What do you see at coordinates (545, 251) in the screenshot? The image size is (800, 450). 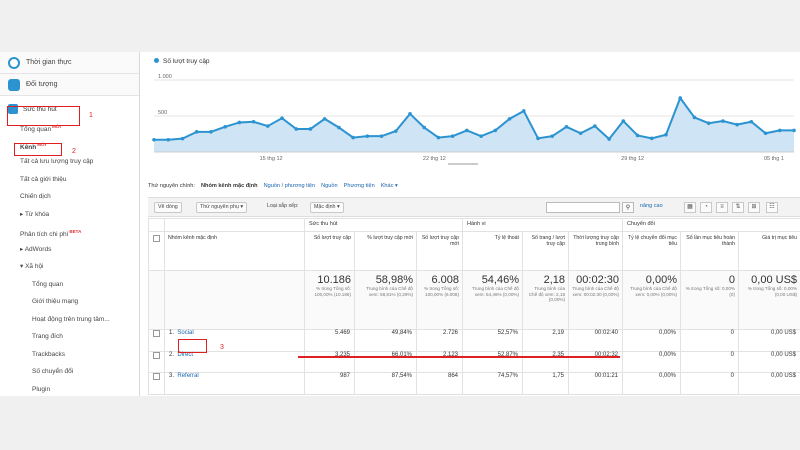 I see `column-header: Số trang / lượt truy cập` at bounding box center [545, 251].